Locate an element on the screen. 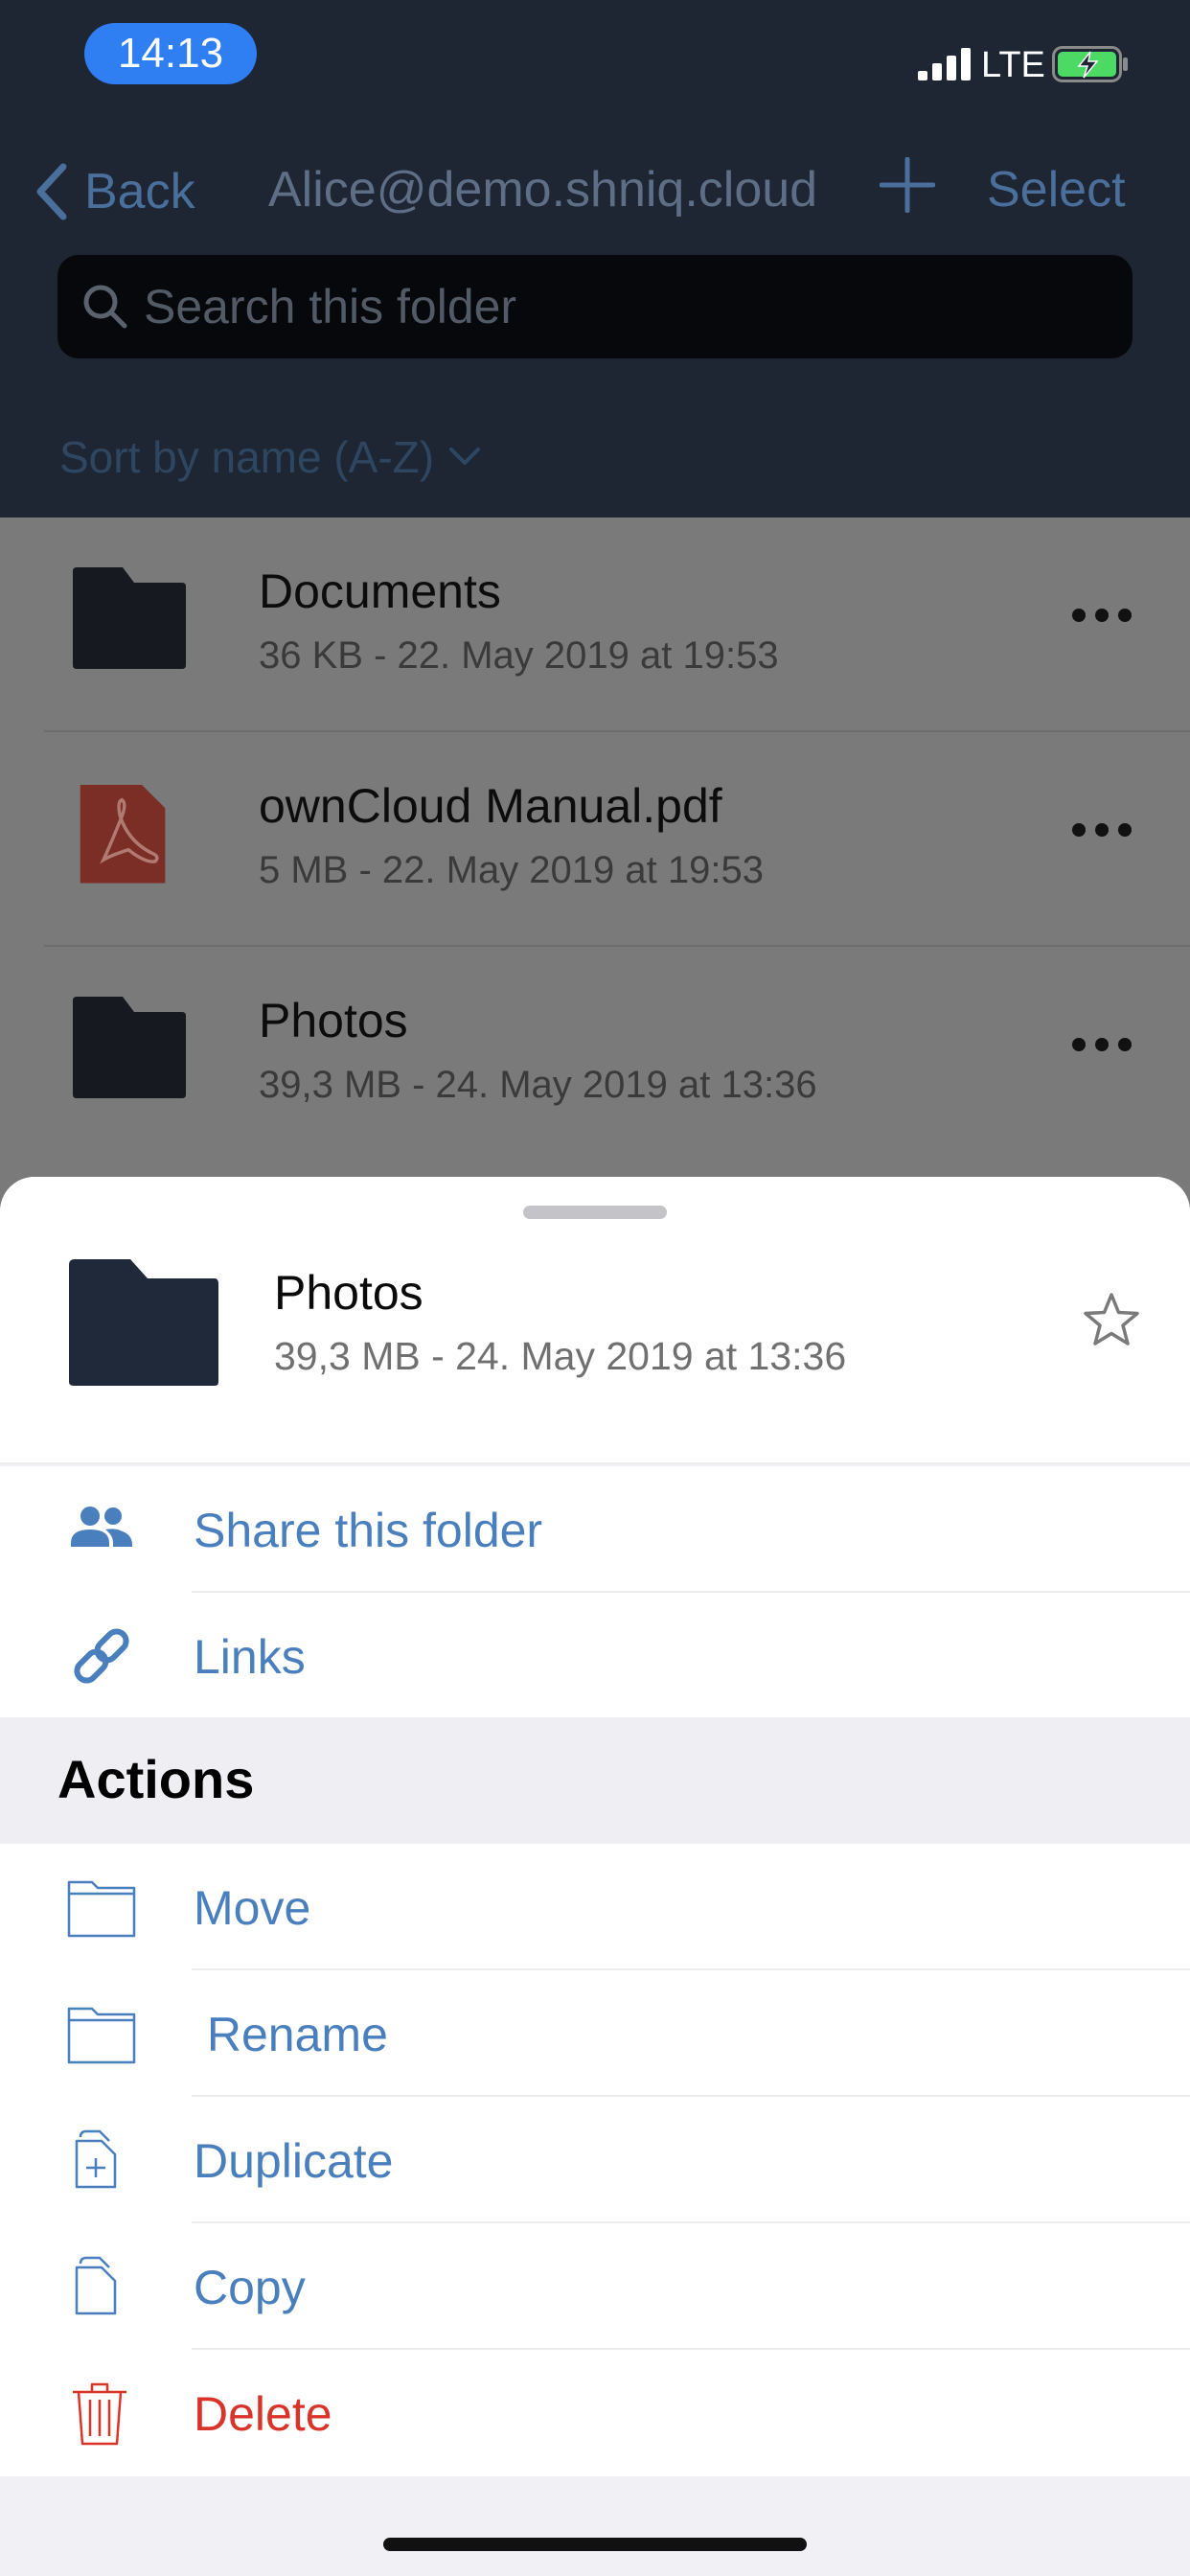 The image size is (1190, 2576). links-label: Links is located at coordinates (250, 1657).